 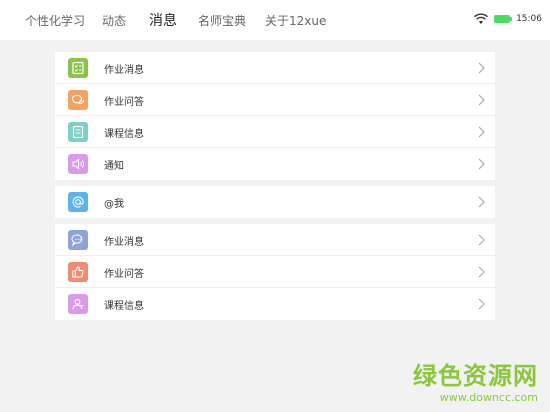 What do you see at coordinates (78, 240) in the screenshot?
I see `speech-bubble-icon` at bounding box center [78, 240].